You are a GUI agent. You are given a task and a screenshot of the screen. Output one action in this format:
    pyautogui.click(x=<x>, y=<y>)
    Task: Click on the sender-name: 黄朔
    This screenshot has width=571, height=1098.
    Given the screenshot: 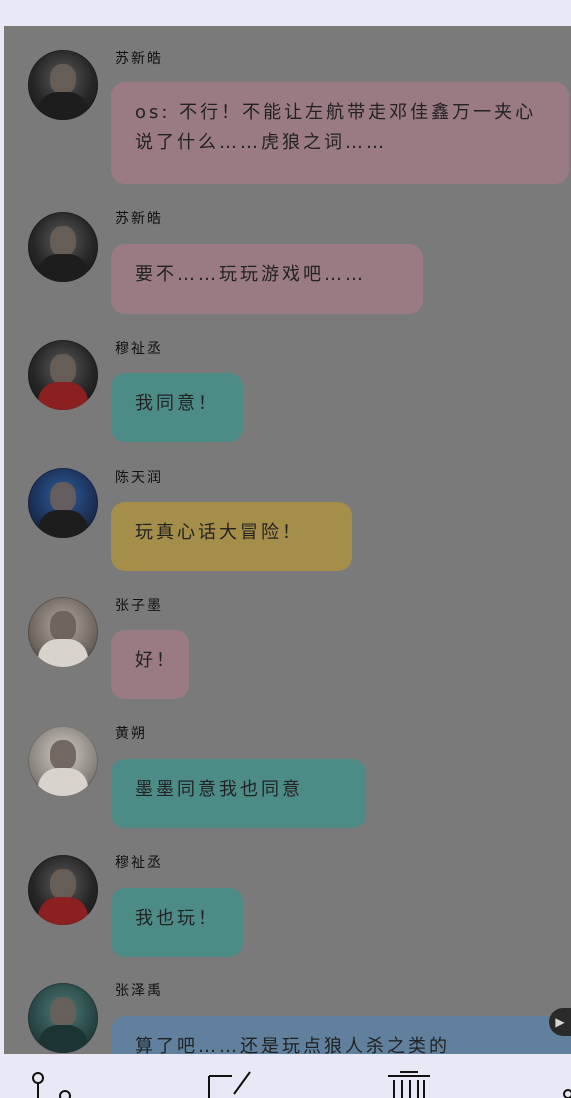 What is the action you would take?
    pyautogui.click(x=131, y=734)
    